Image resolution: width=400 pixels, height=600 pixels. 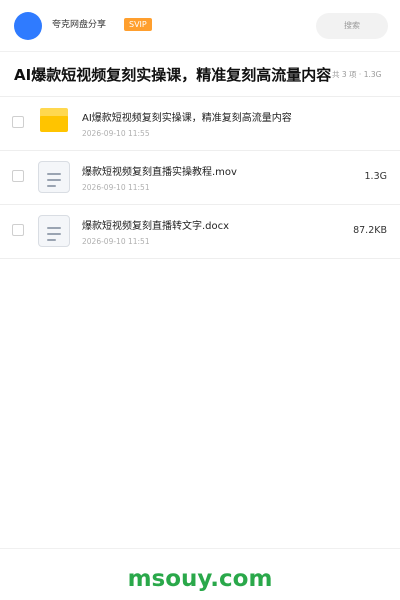 I want to click on list-item: 爆款短视频复刻直播实操教程.mov 2026-09-10 11:51 1.3G, so click(x=200, y=178).